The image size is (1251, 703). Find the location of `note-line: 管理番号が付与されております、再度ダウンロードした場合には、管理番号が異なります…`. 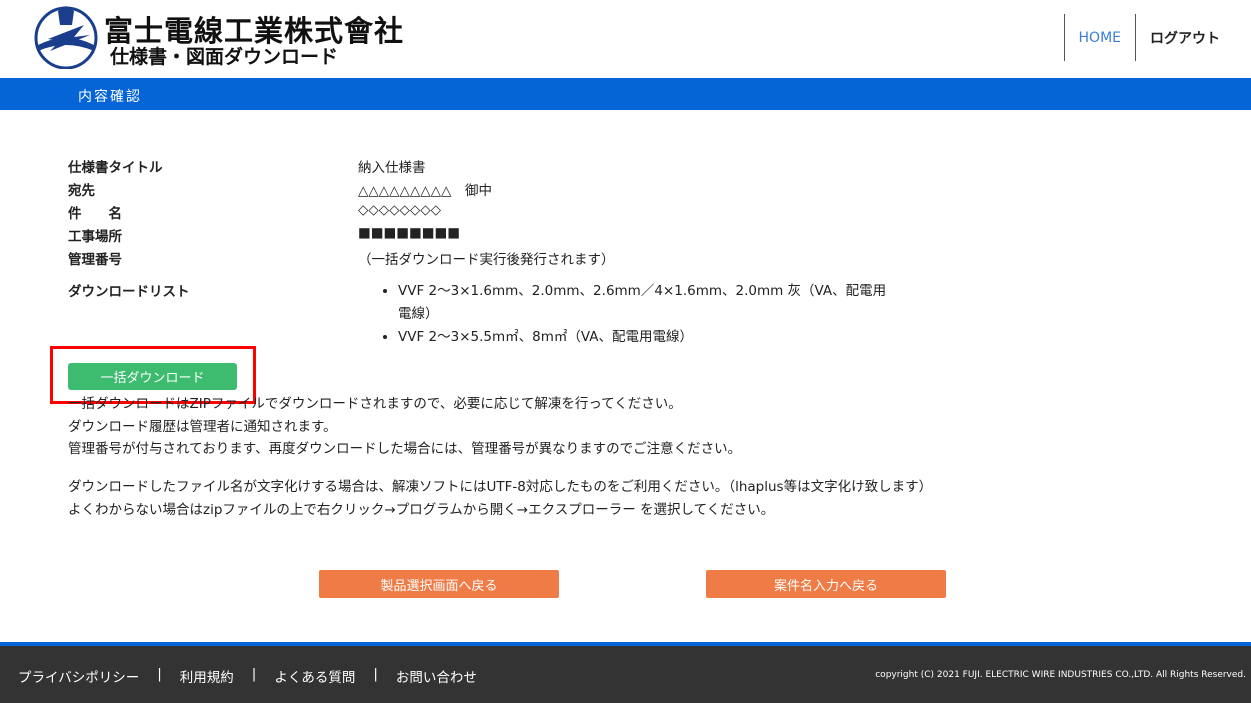

note-line: 管理番号が付与されております、再度ダウンロードした場合には、管理番号が異なります… is located at coordinates (405, 449).